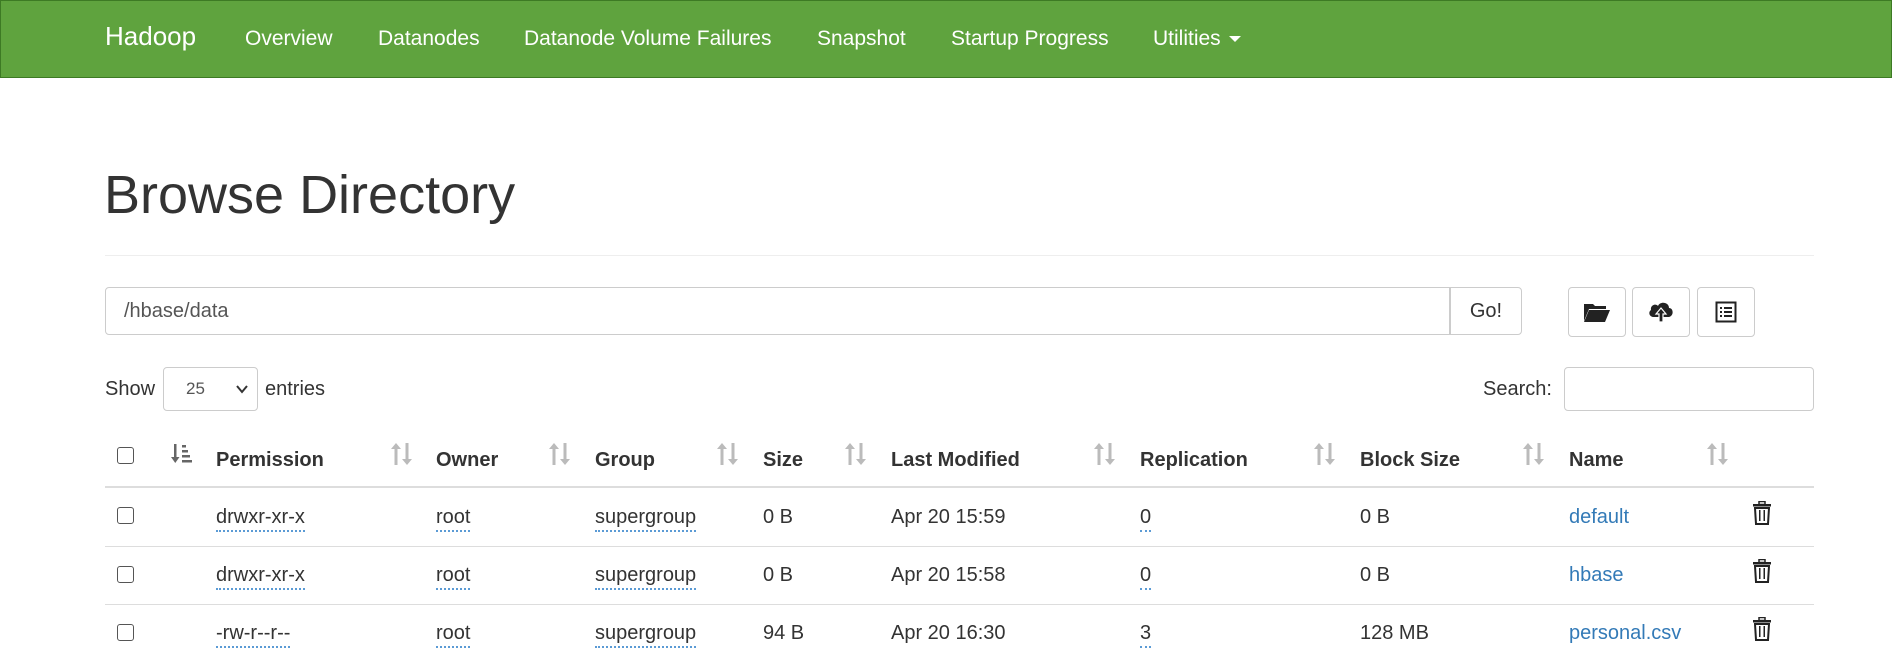 This screenshot has height=671, width=1892. Describe the element at coordinates (130, 389) in the screenshot. I see `show-label: Show` at that location.